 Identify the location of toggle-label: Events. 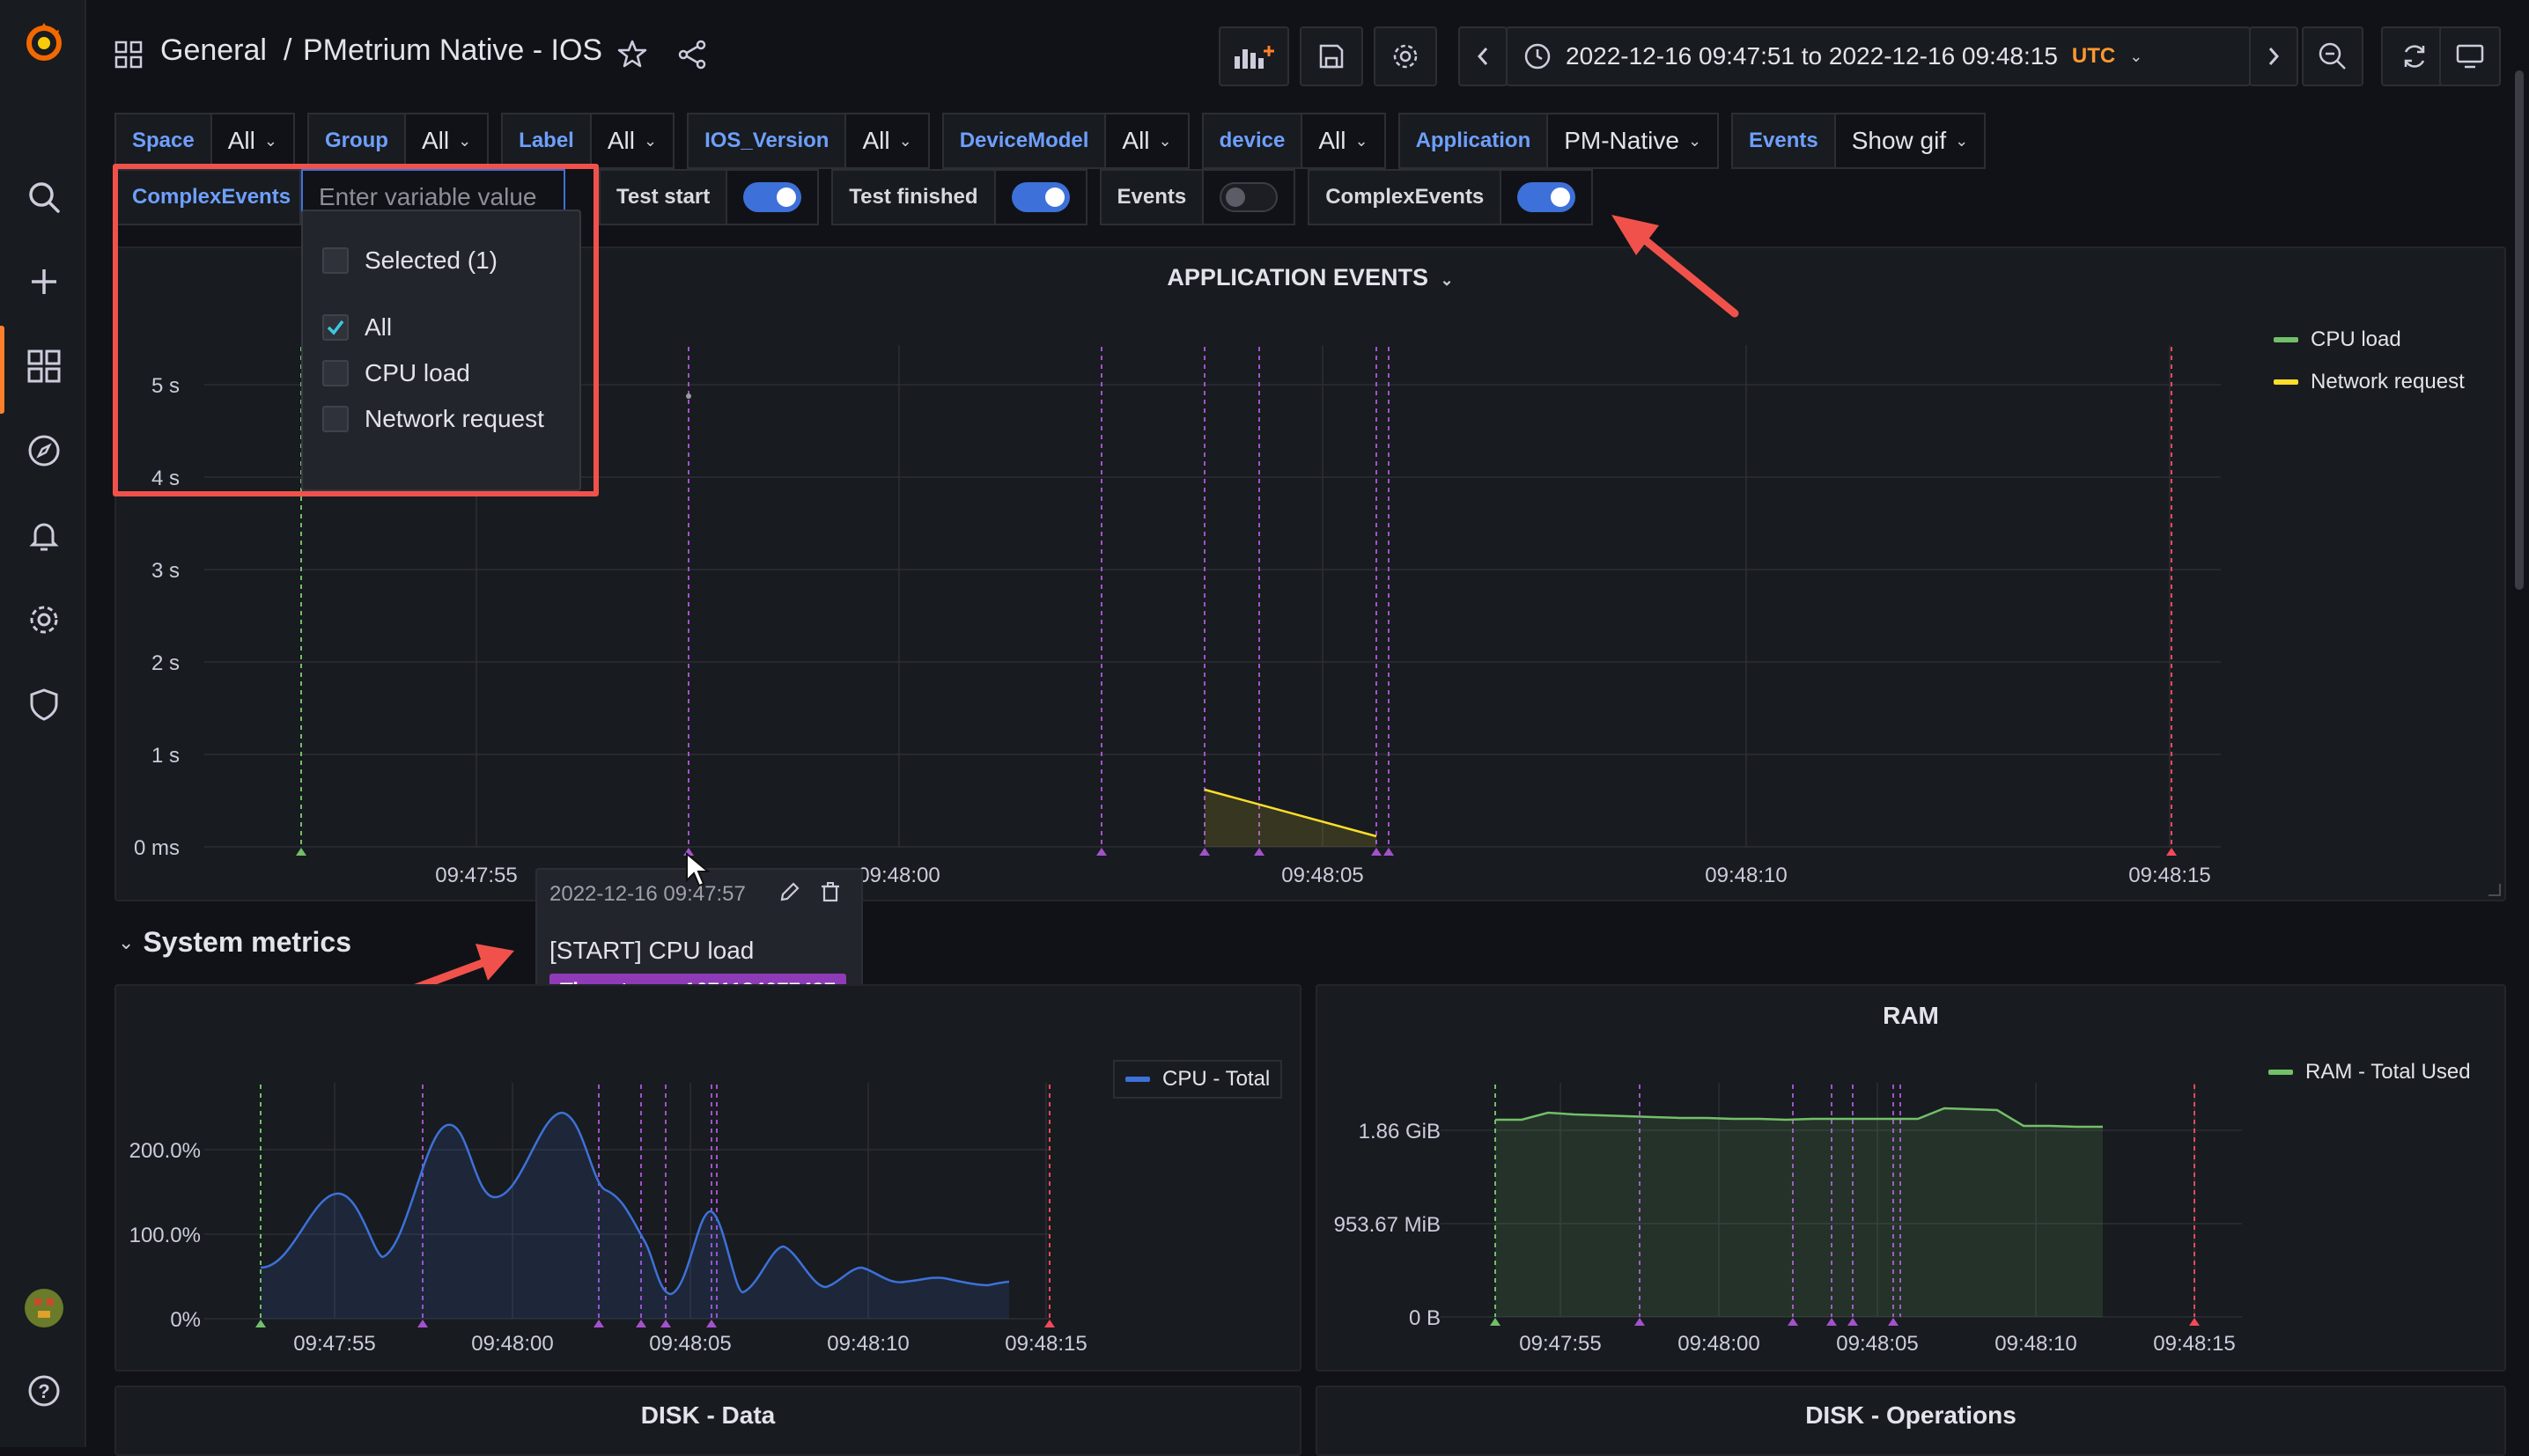
(1152, 197).